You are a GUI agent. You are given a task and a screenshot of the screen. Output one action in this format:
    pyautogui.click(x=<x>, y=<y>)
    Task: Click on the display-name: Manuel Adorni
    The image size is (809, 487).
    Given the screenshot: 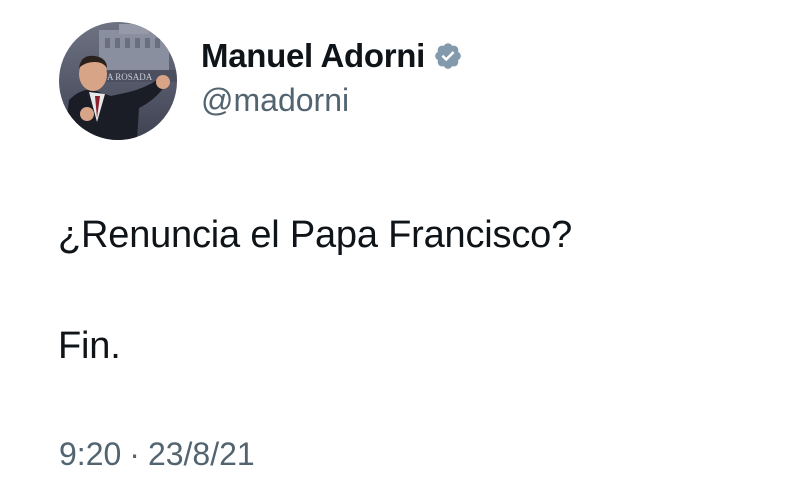 What is the action you would take?
    pyautogui.click(x=313, y=56)
    